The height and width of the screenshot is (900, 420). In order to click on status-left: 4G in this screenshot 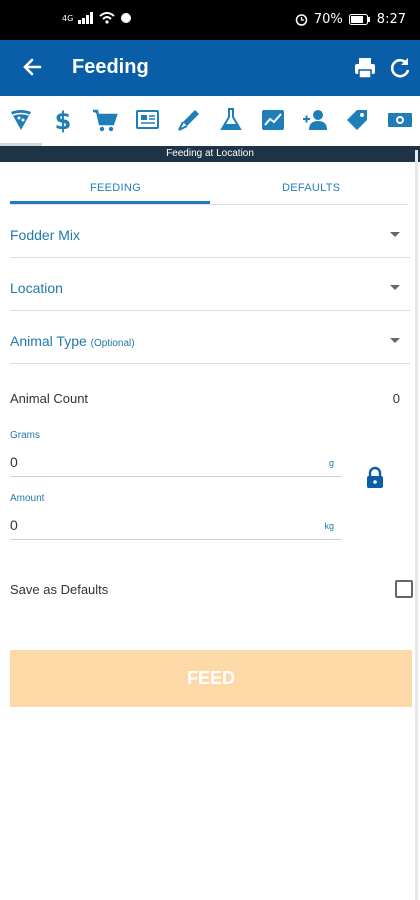, I will do `click(97, 18)`.